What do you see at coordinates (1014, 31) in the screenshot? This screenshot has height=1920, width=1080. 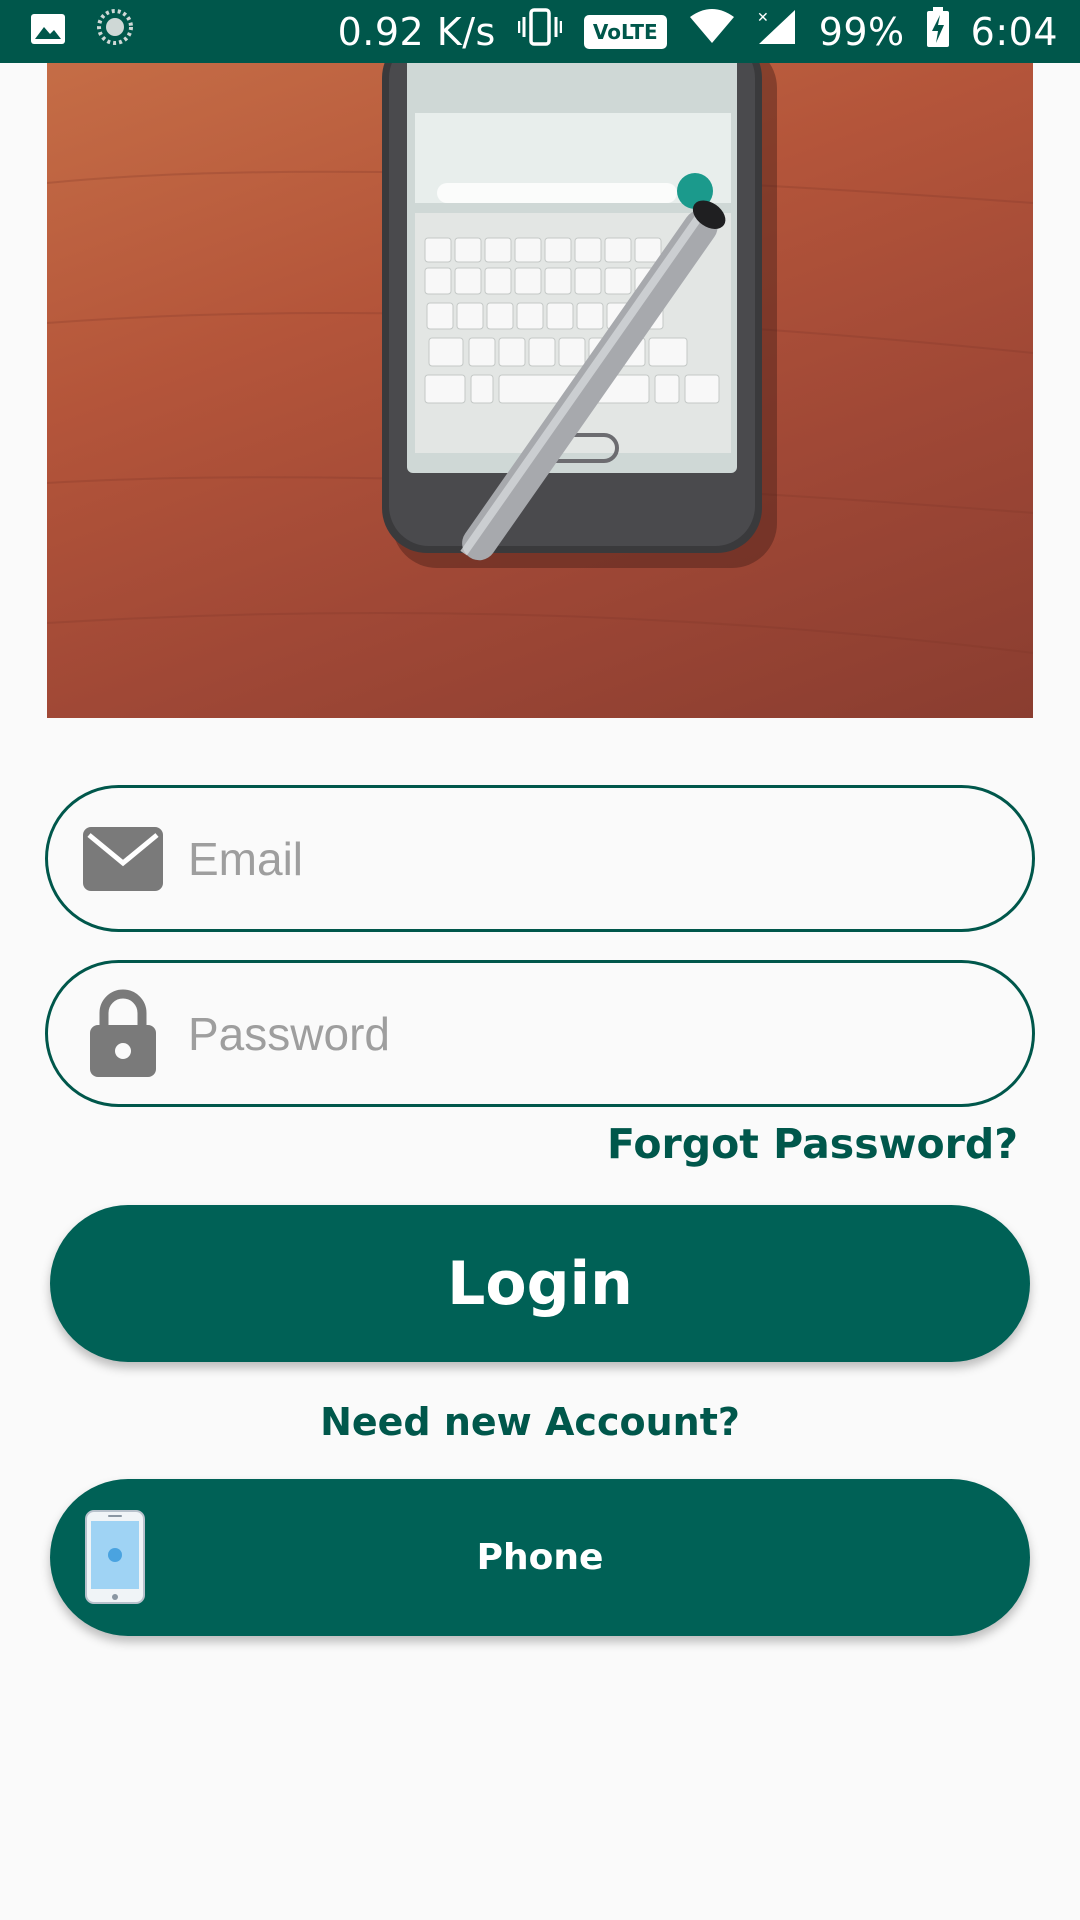 I see `clock: 6:04` at bounding box center [1014, 31].